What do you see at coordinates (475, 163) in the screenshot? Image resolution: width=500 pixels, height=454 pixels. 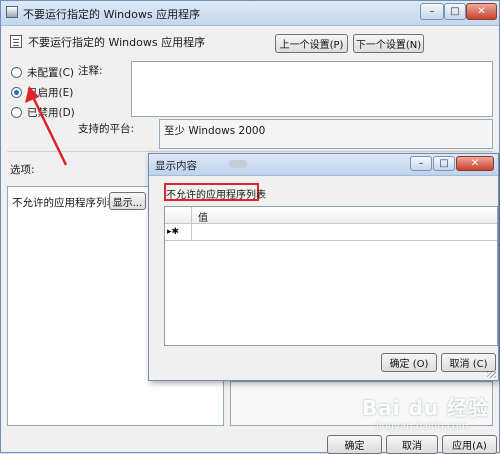 I see `dialog-close-button: ✕` at bounding box center [475, 163].